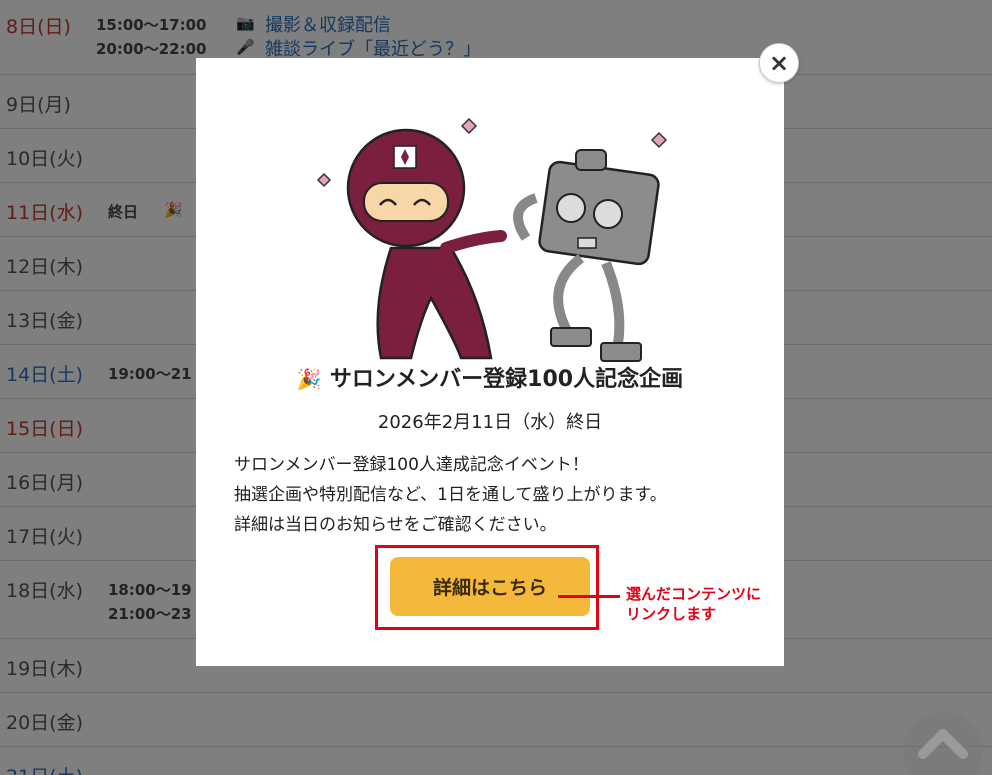 This screenshot has width=992, height=775. Describe the element at coordinates (411, 465) in the screenshot. I see `description-line: サロンメンバー登録100人達成記念イベント！` at that location.